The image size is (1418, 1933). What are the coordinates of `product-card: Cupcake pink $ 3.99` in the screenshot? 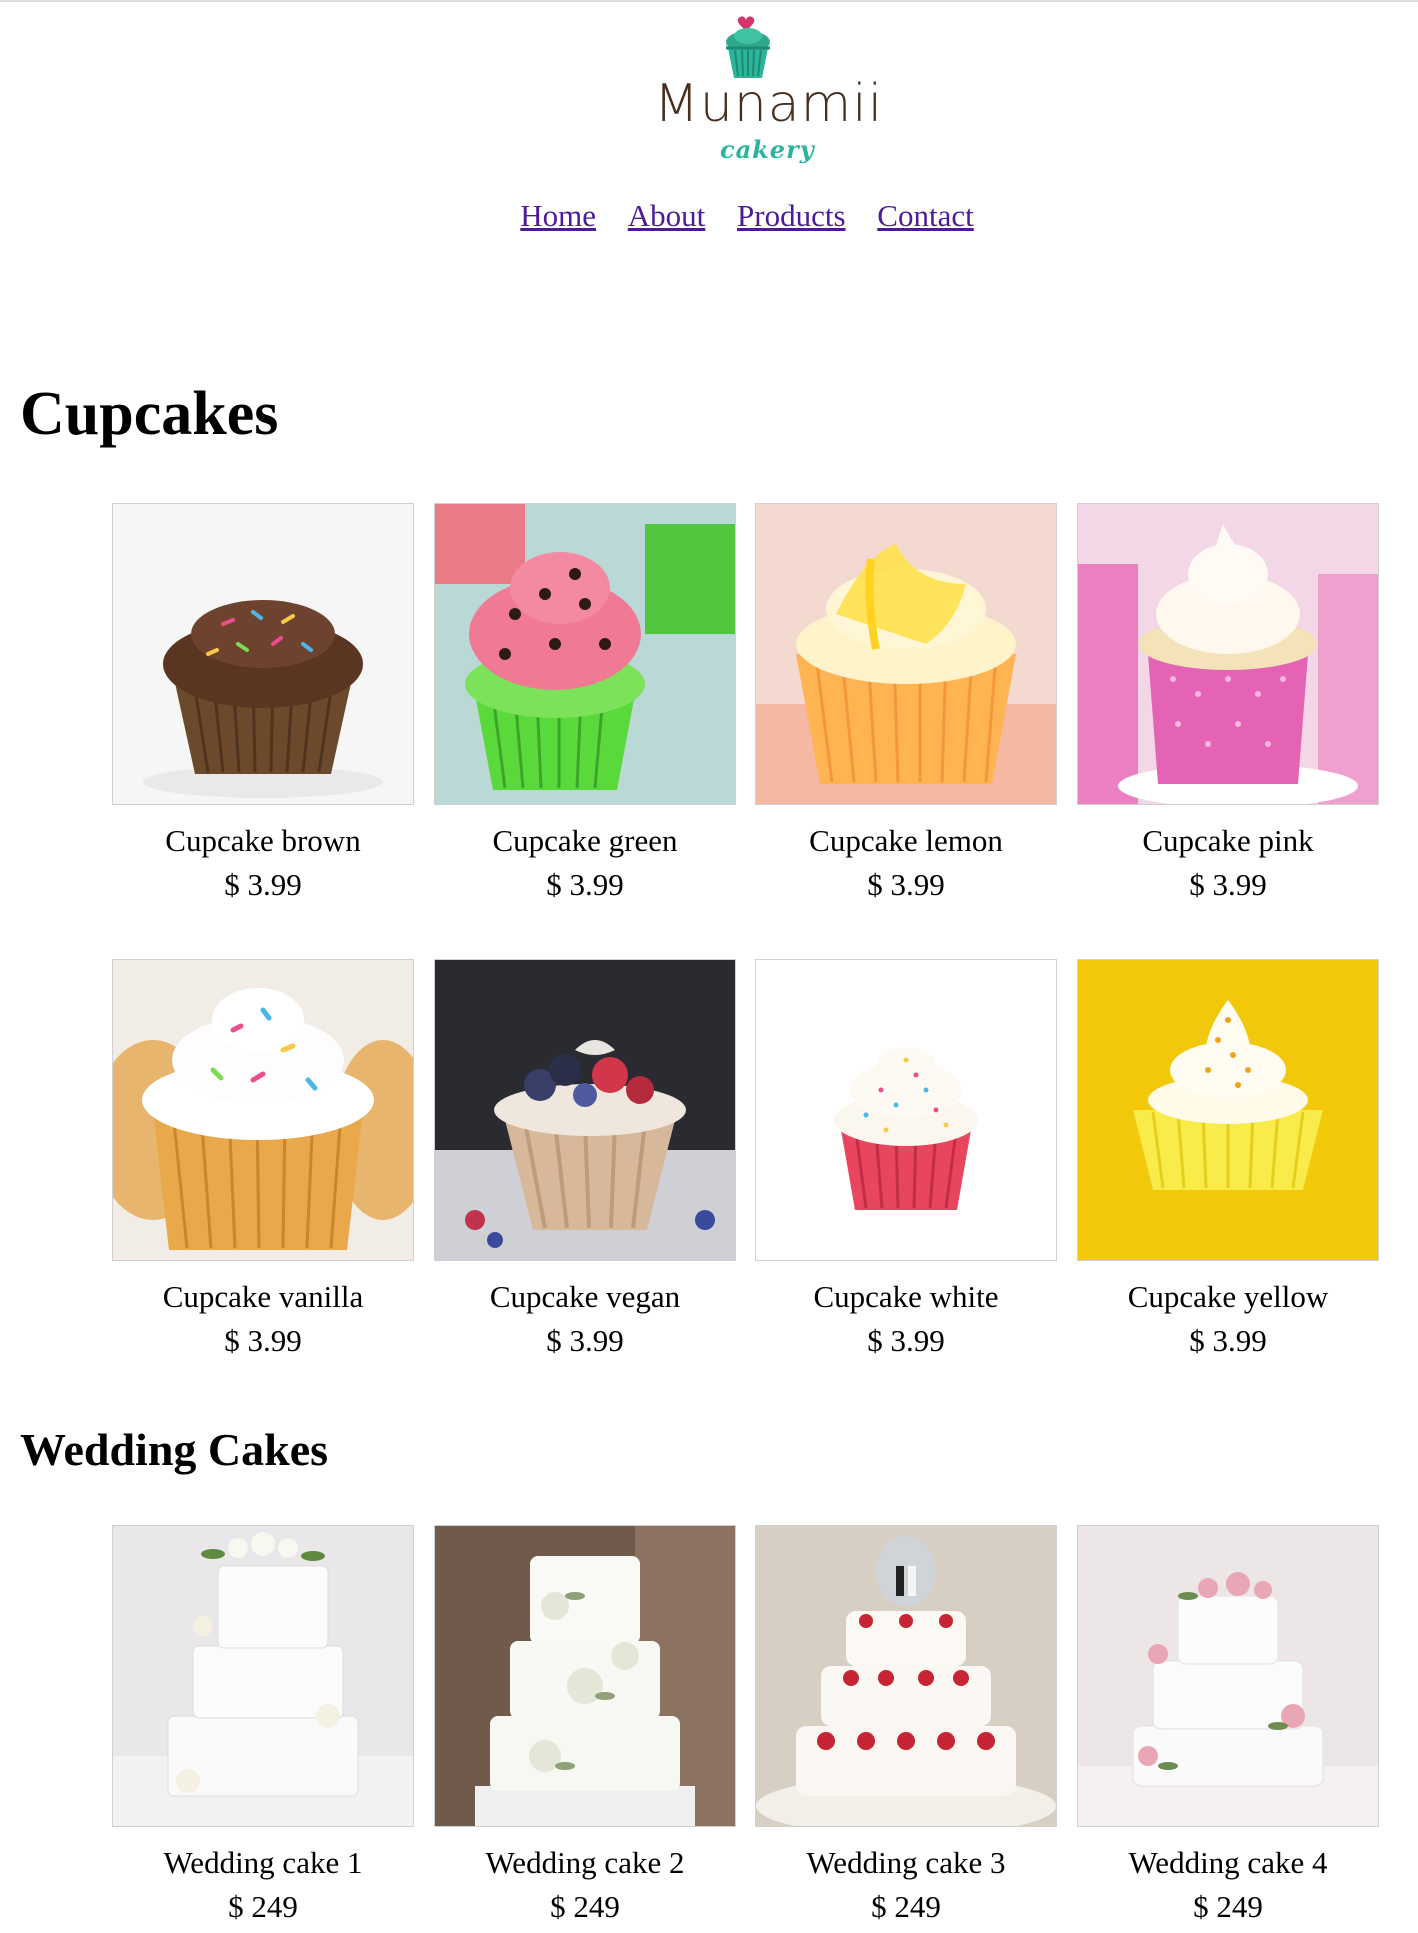 It's located at (1228, 705).